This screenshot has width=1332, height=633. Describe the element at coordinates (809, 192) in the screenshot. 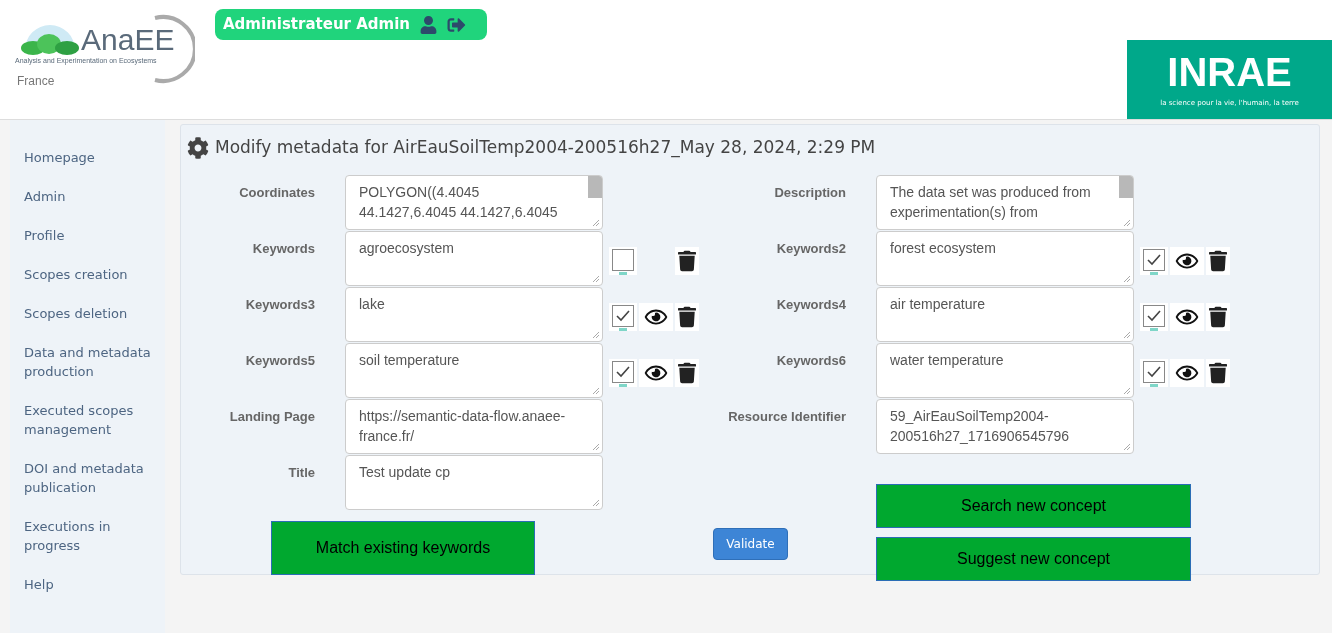

I see `field-label: Description` at that location.